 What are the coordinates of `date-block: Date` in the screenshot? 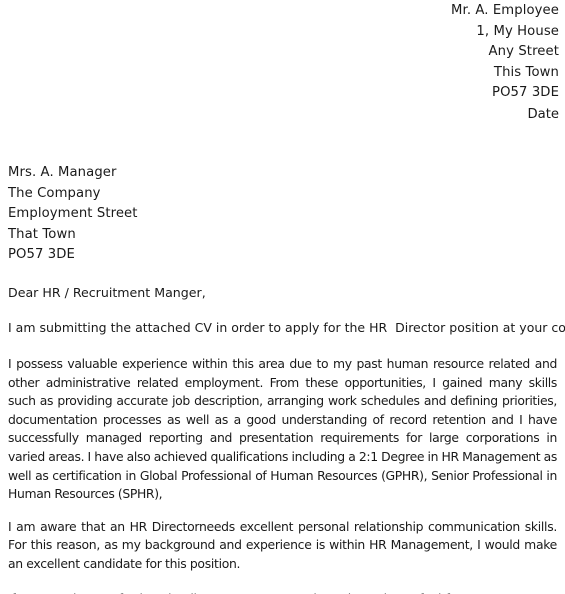 It's located at (543, 115).